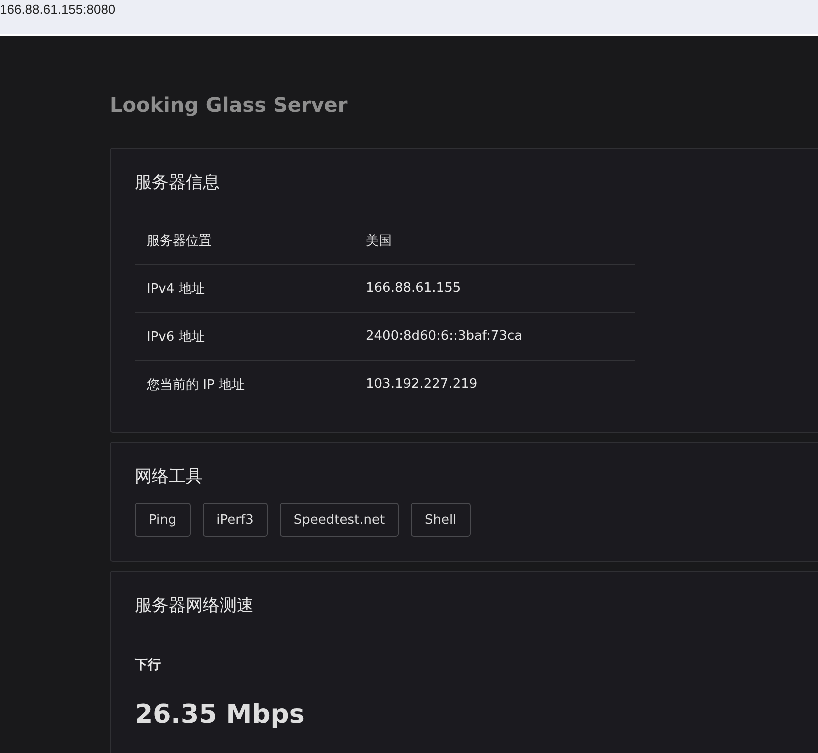 This screenshot has width=818, height=753. Describe the element at coordinates (441, 520) in the screenshot. I see `tool-button: Shell` at that location.